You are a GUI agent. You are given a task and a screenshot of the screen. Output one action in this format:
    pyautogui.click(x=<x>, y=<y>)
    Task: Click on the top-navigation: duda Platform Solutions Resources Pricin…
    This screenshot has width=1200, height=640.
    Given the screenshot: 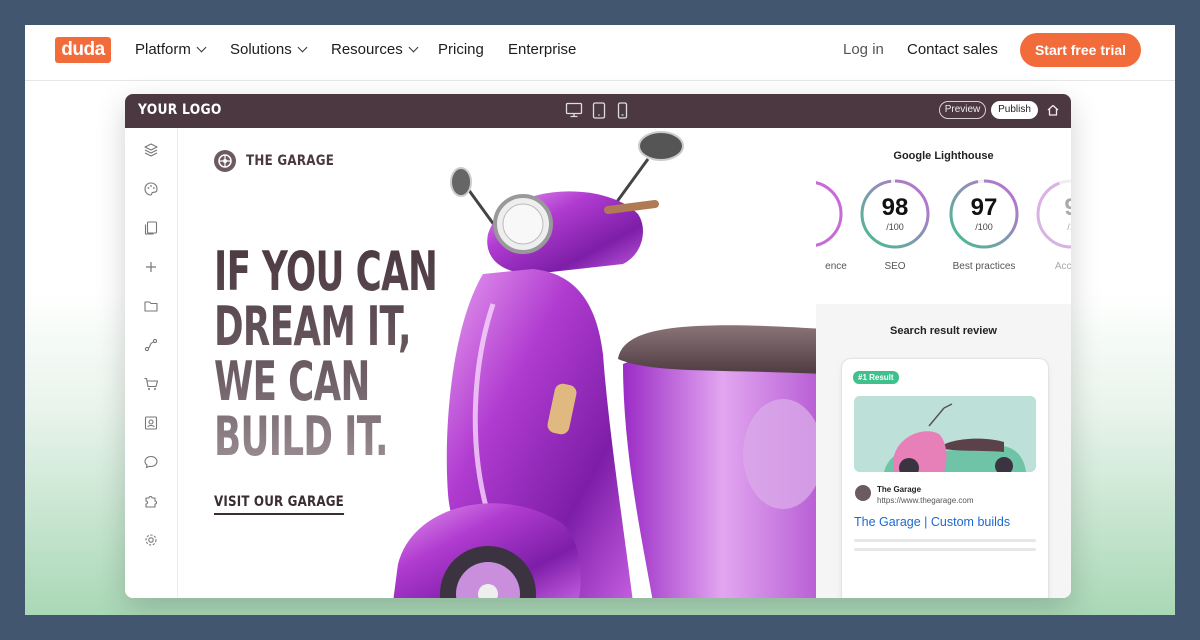 What is the action you would take?
    pyautogui.click(x=600, y=53)
    